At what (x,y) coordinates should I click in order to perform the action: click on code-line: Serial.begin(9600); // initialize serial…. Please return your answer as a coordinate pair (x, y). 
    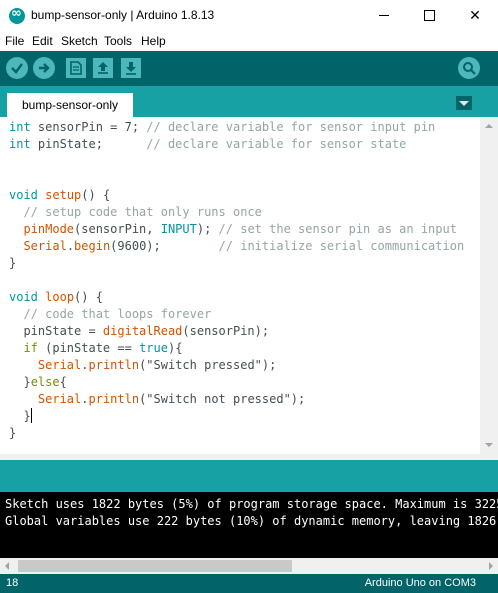
    Looking at the image, I should click on (236, 246).